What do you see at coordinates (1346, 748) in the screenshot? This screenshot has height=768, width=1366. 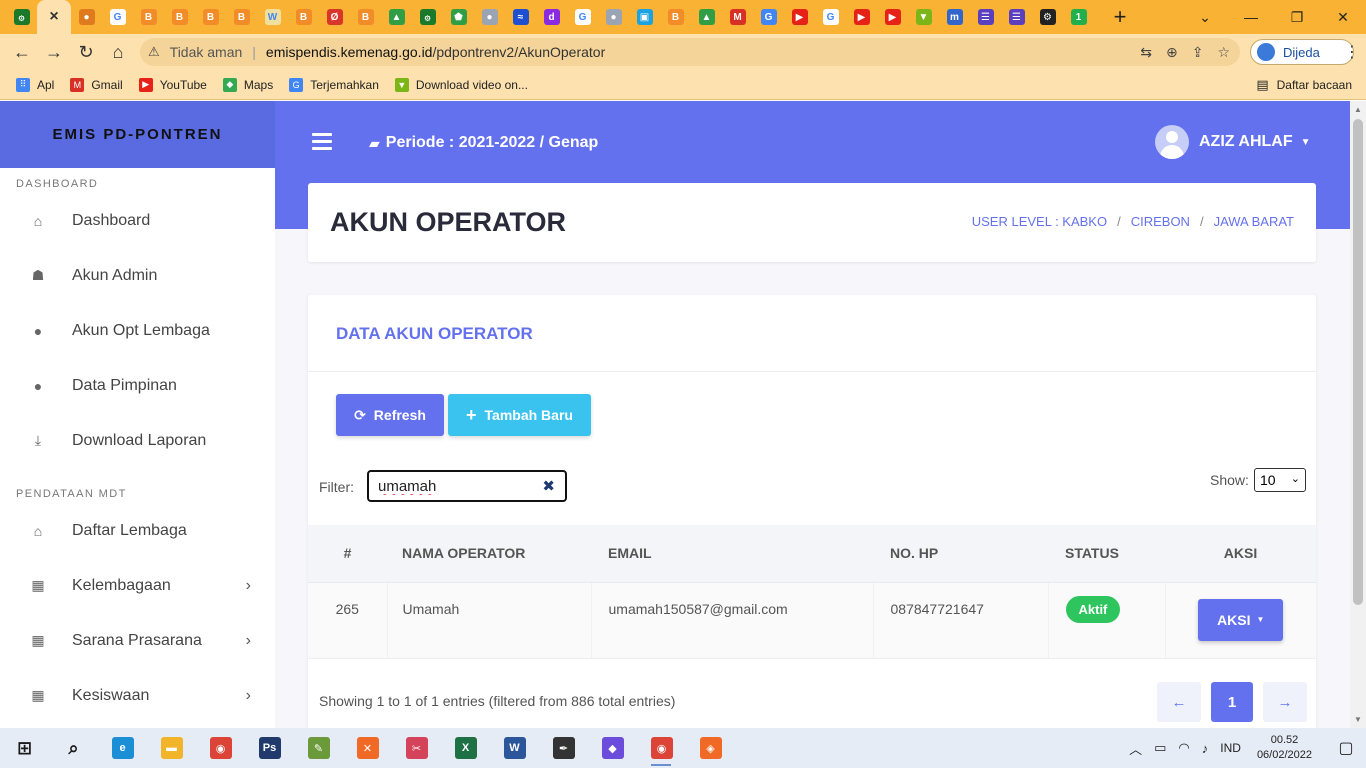 I see `notifications-icon: ▢` at bounding box center [1346, 748].